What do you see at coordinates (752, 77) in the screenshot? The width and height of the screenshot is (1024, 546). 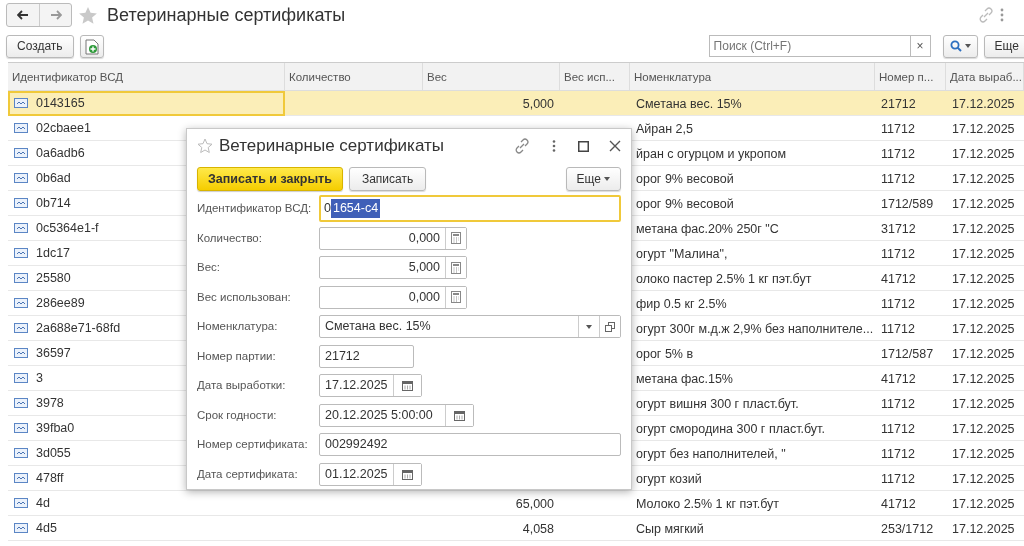 I see `column-header: Номенклатура` at bounding box center [752, 77].